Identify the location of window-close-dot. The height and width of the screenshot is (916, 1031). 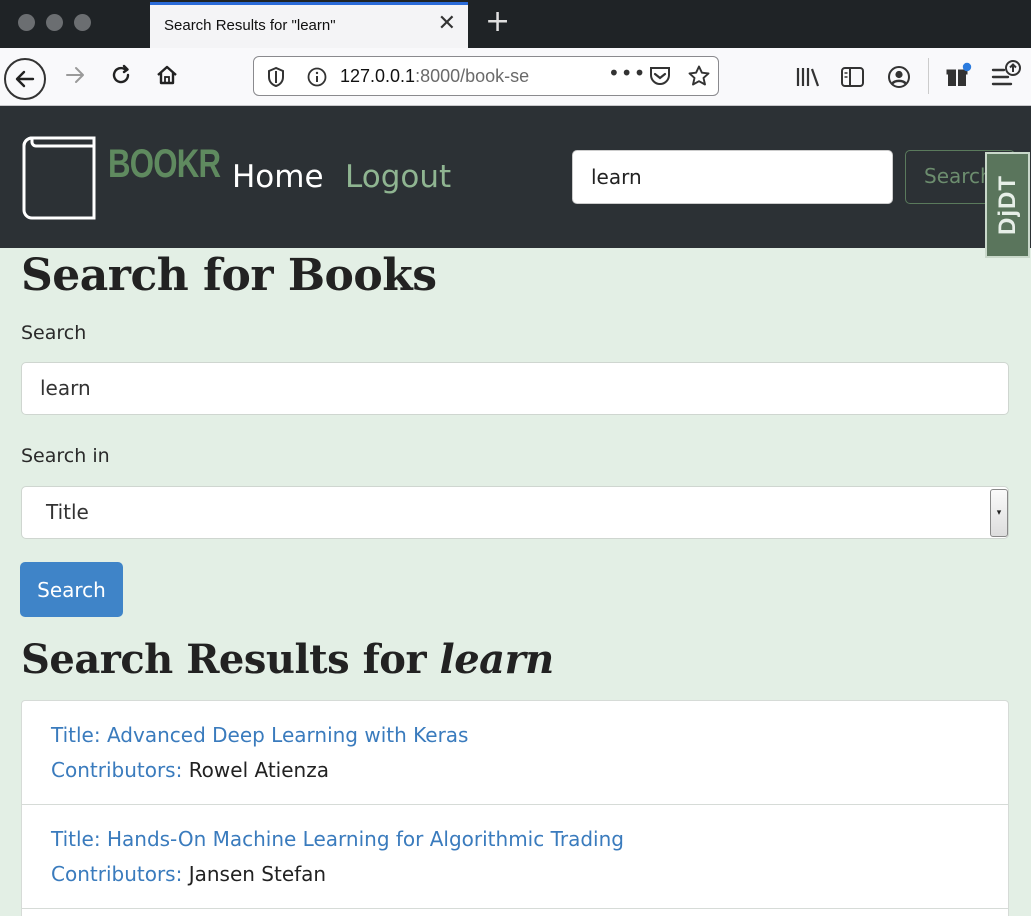
(26, 22).